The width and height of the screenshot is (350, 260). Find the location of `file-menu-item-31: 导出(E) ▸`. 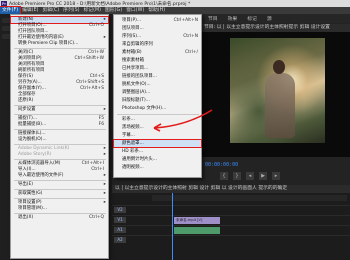

file-menu-item-31: 导出(E) ▸ is located at coordinates (59, 185).